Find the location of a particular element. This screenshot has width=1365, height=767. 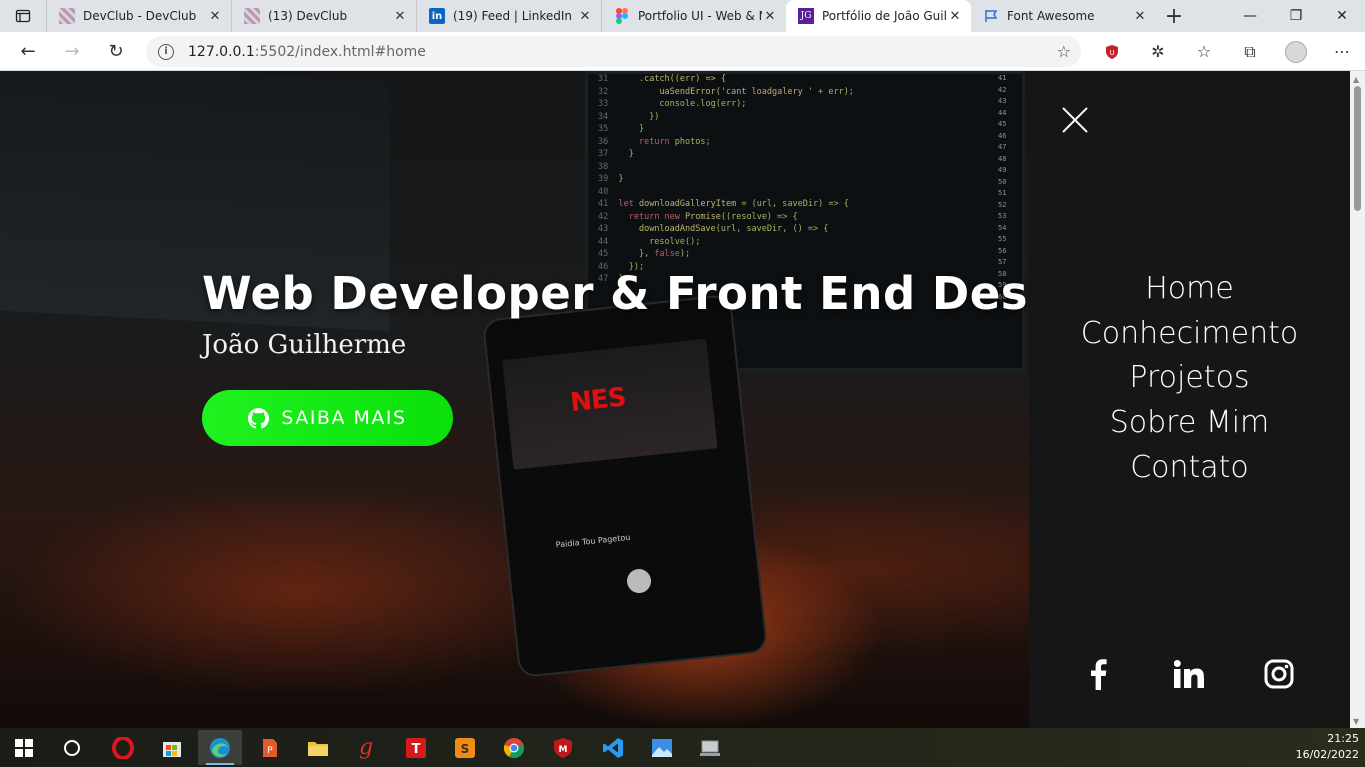

mcafee-icon: M is located at coordinates (563, 747).